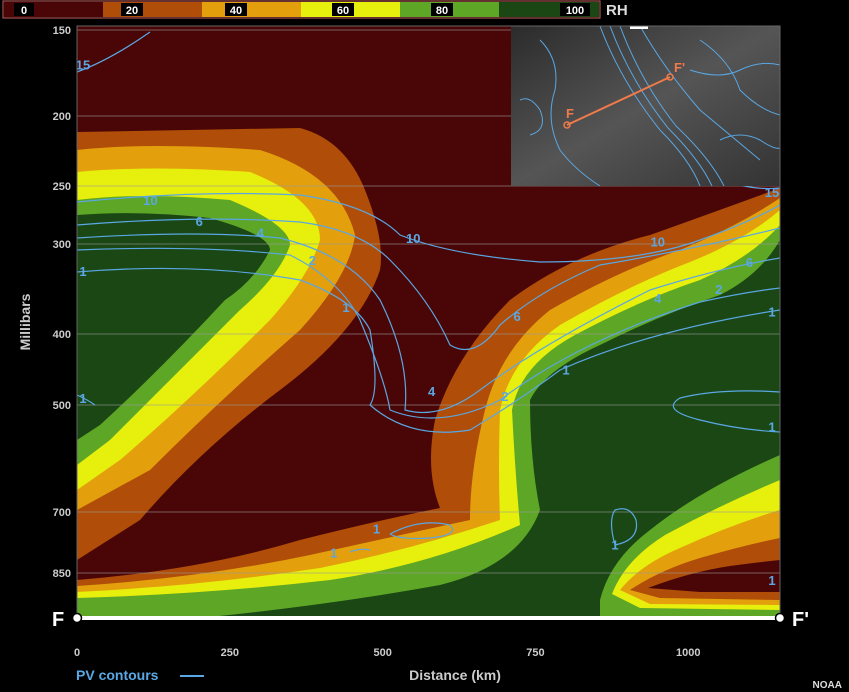 The width and height of the screenshot is (849, 692). I want to click on y-tick-label: 700, so click(62, 513).